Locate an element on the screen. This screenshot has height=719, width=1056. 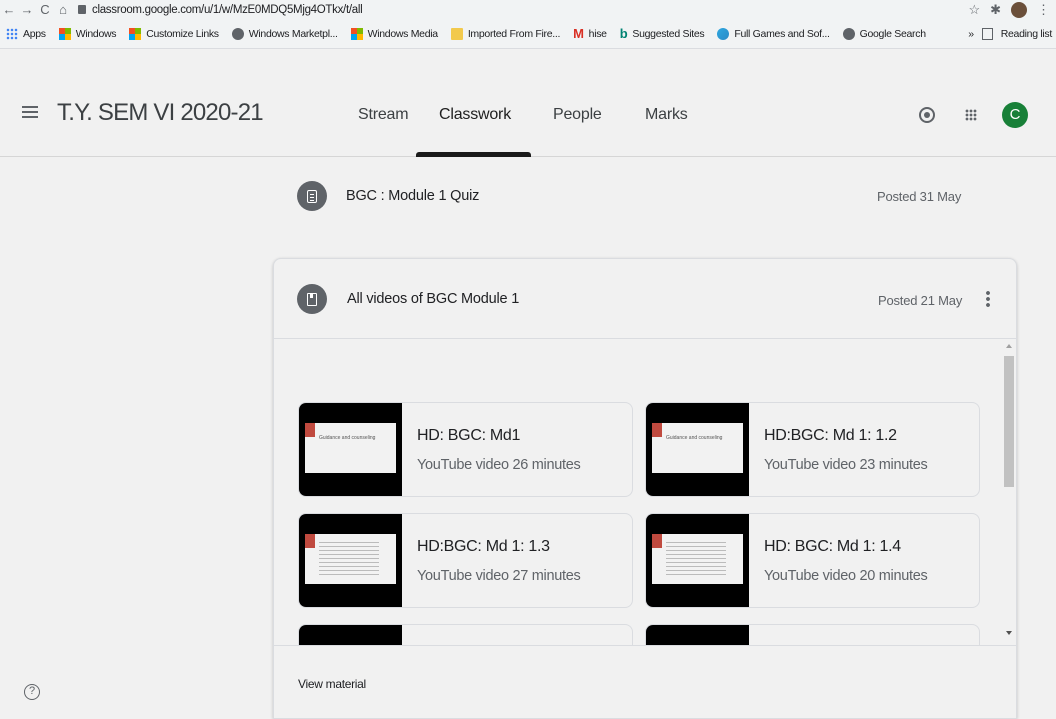
bookmark-suggested-sites: b Suggested Sites is located at coordinates (662, 33).